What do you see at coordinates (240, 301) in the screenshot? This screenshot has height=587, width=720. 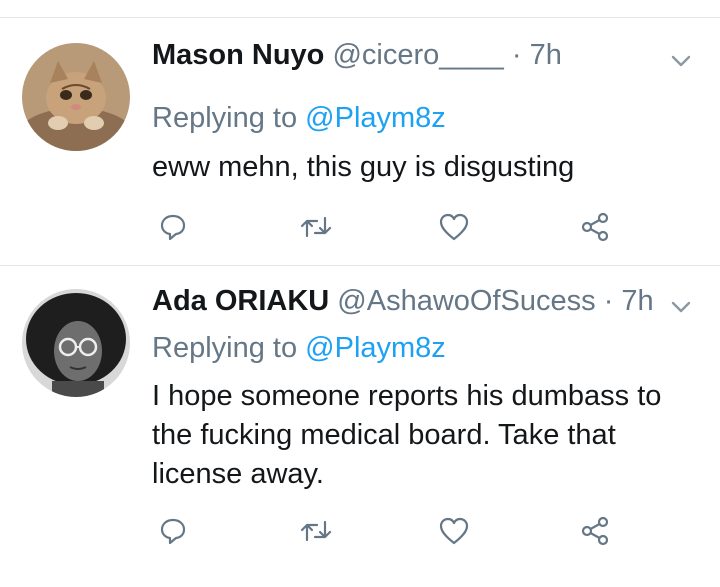 I see `display-name: Ada ORIAKU` at bounding box center [240, 301].